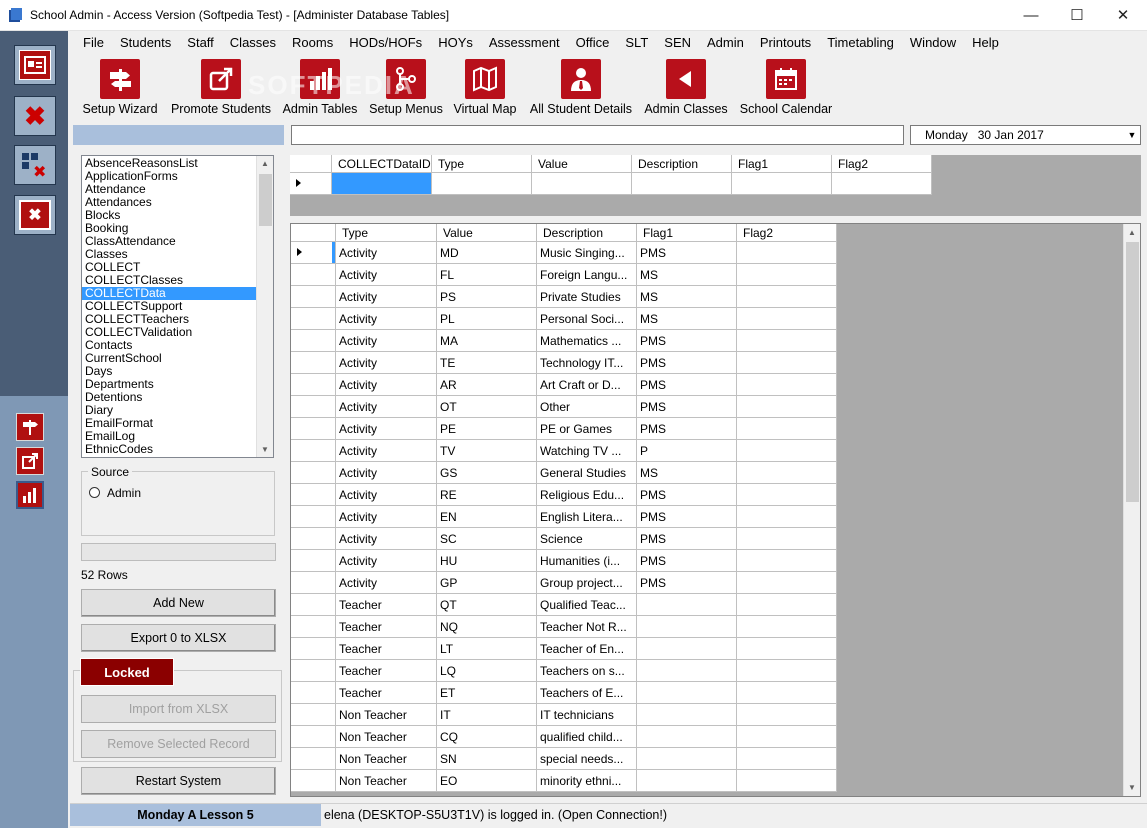 The height and width of the screenshot is (828, 1147). Describe the element at coordinates (1077, 15) in the screenshot. I see `maximize-button: ☐` at that location.